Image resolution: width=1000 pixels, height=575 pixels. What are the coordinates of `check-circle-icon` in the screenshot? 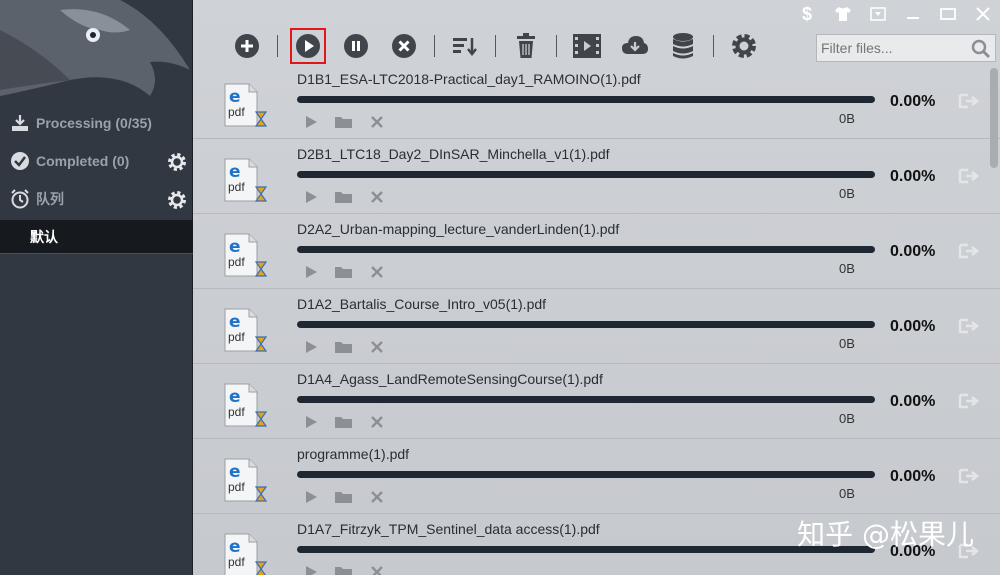 It's located at (20, 161).